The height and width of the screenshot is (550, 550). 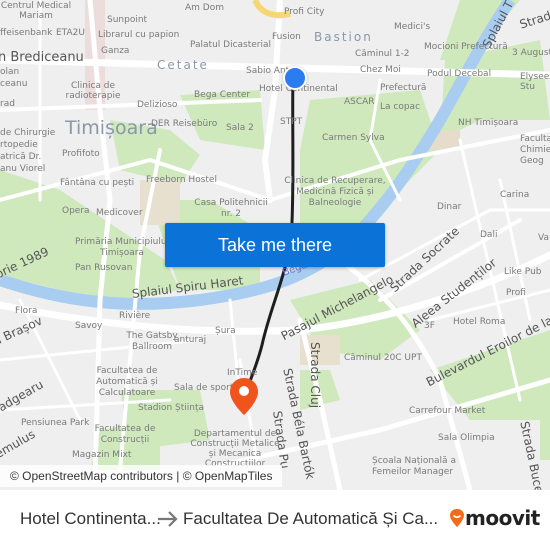 What do you see at coordinates (382, 54) in the screenshot?
I see `poi-label: Căminul 1-2` at bounding box center [382, 54].